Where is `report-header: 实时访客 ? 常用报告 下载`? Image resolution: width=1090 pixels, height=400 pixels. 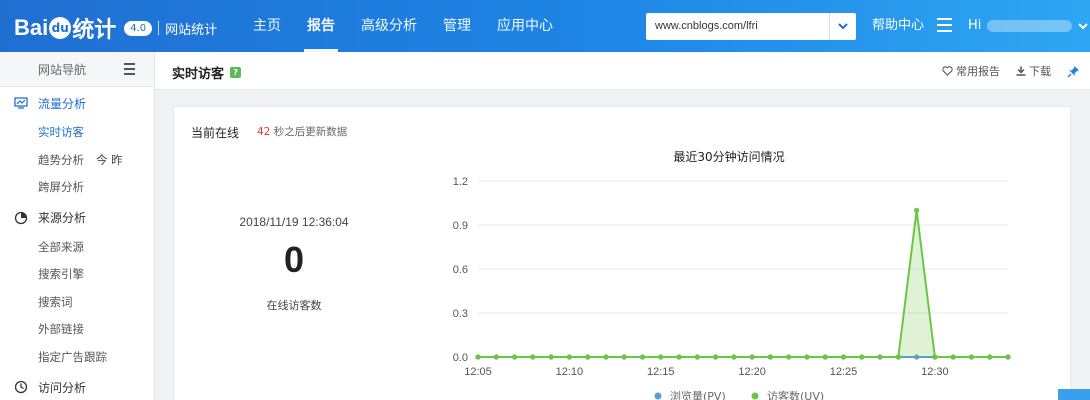 report-header: 实时访客 ? 常用报告 下载 is located at coordinates (622, 71).